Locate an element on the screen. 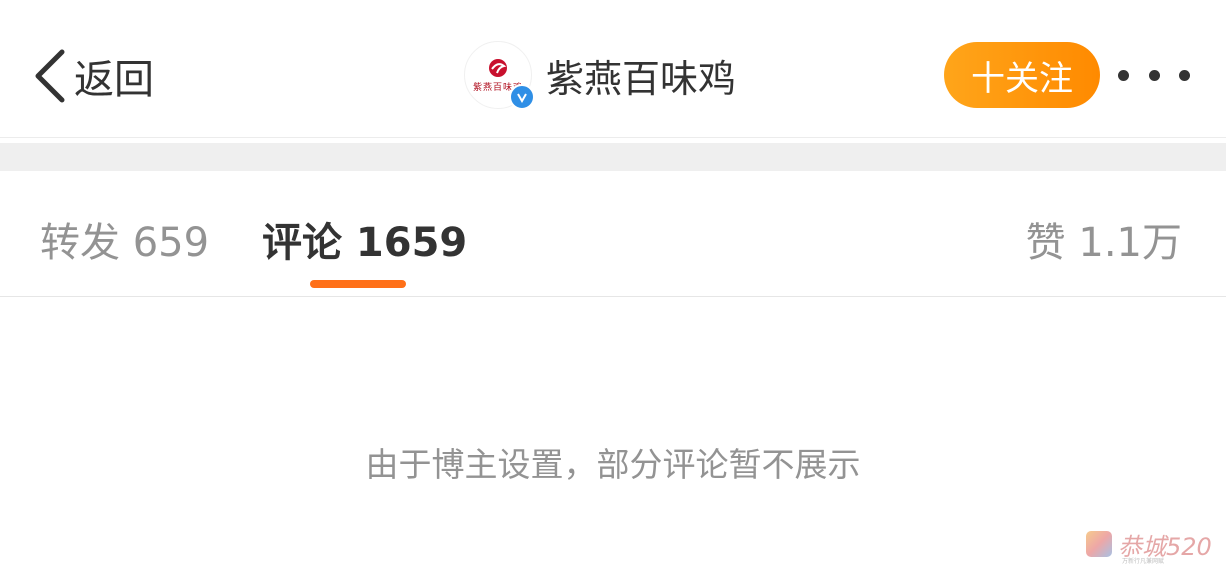  back-button: 返回 is located at coordinates (93, 76).